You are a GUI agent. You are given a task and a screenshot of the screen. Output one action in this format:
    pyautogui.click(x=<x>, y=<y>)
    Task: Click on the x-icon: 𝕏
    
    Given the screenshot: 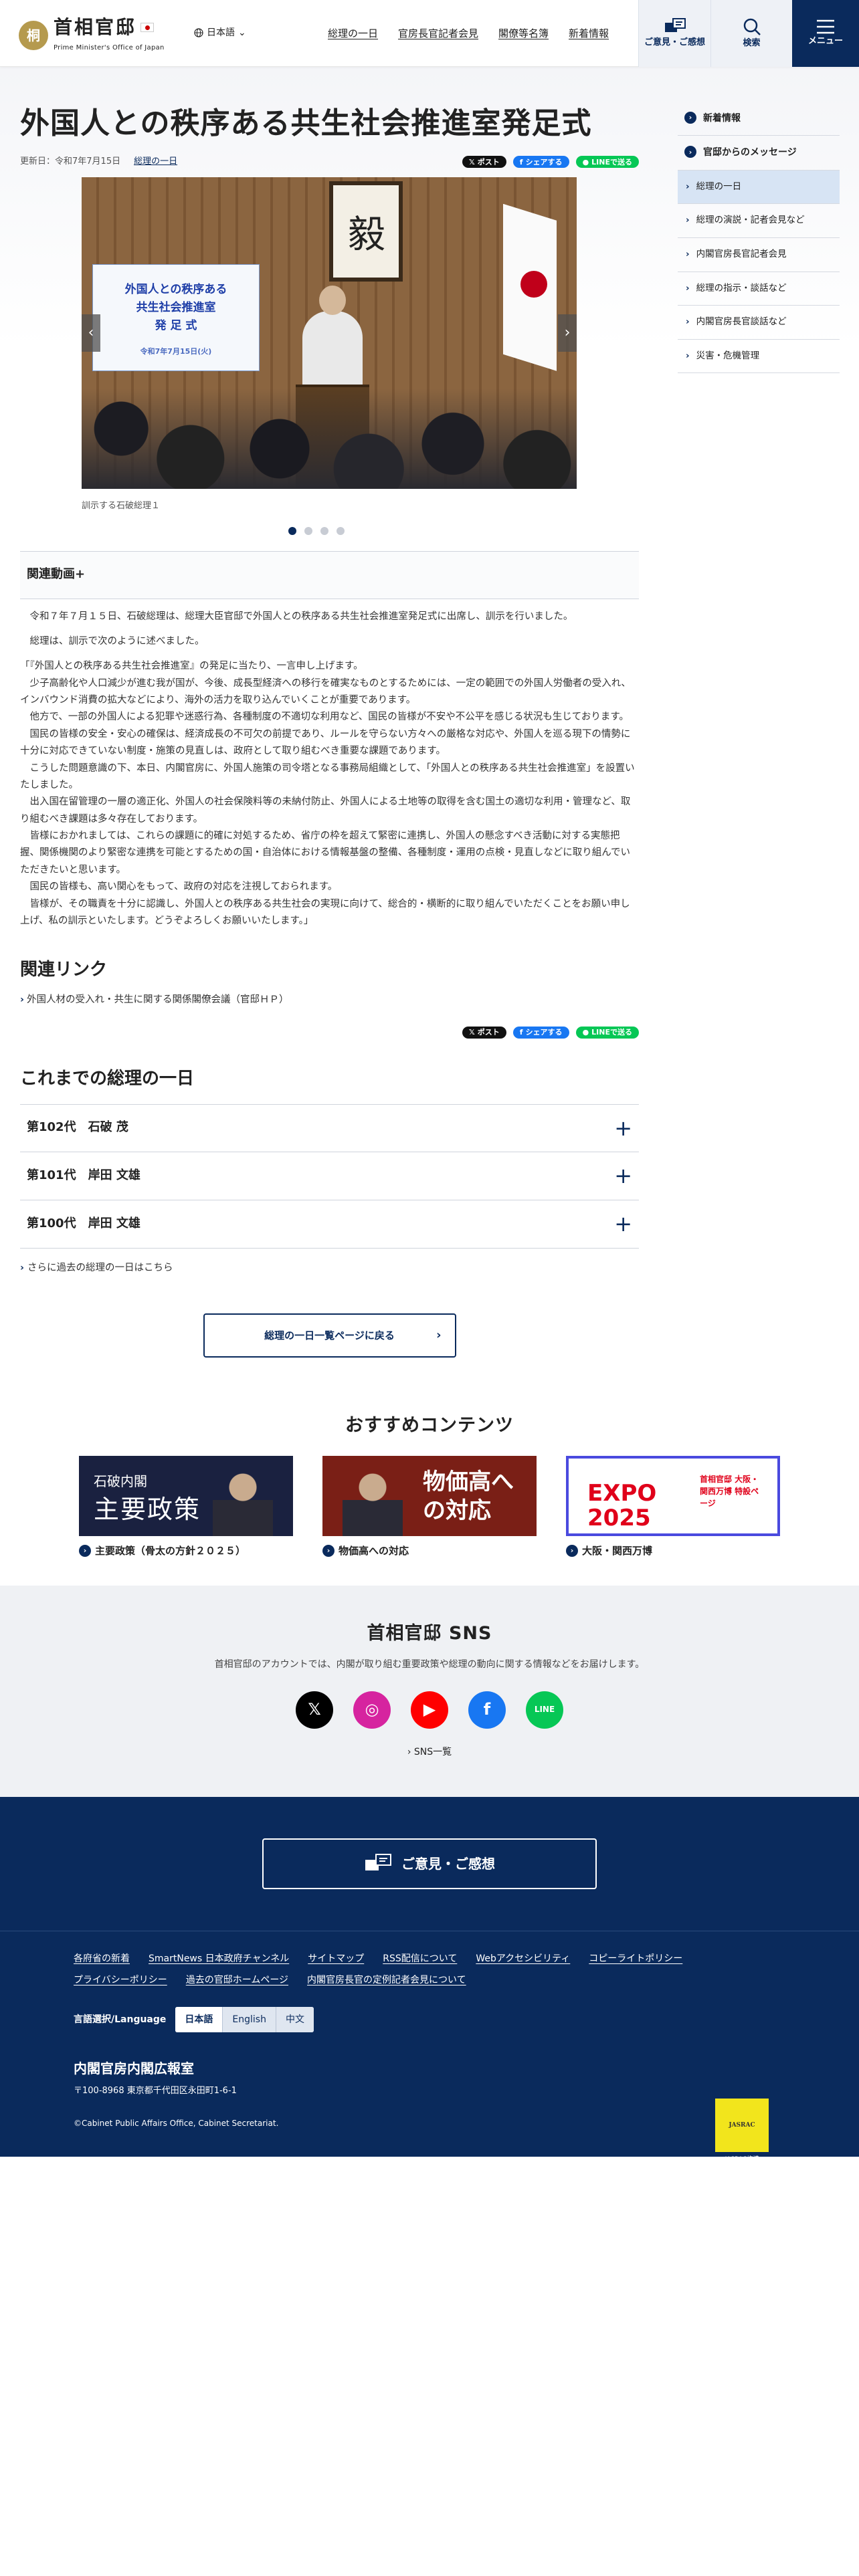 What is the action you would take?
    pyautogui.click(x=314, y=1710)
    